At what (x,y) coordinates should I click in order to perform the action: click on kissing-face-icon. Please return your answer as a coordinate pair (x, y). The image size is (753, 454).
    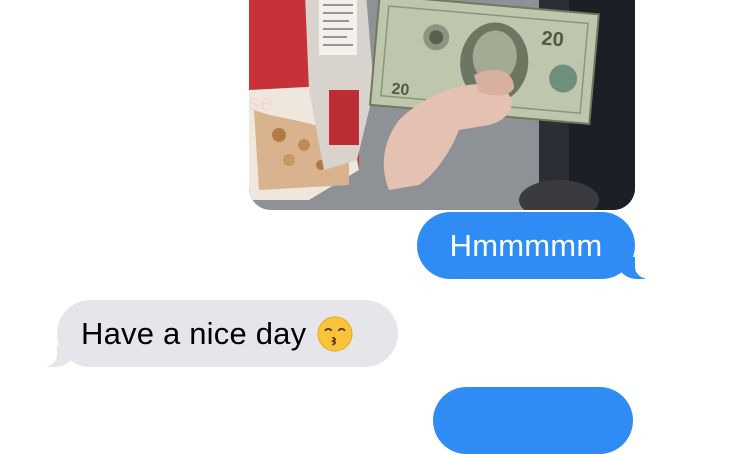
    Looking at the image, I should click on (335, 333).